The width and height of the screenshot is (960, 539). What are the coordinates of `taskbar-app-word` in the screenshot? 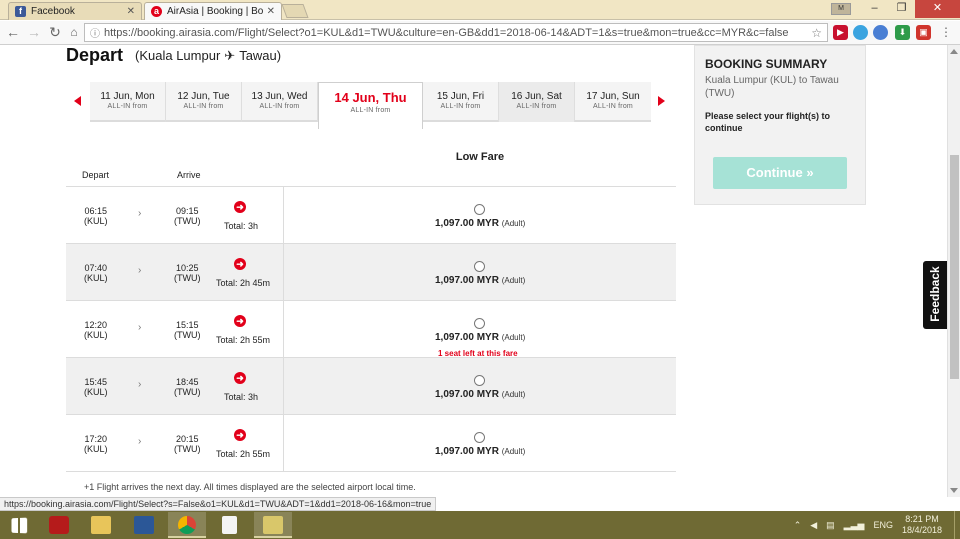 It's located at (144, 525).